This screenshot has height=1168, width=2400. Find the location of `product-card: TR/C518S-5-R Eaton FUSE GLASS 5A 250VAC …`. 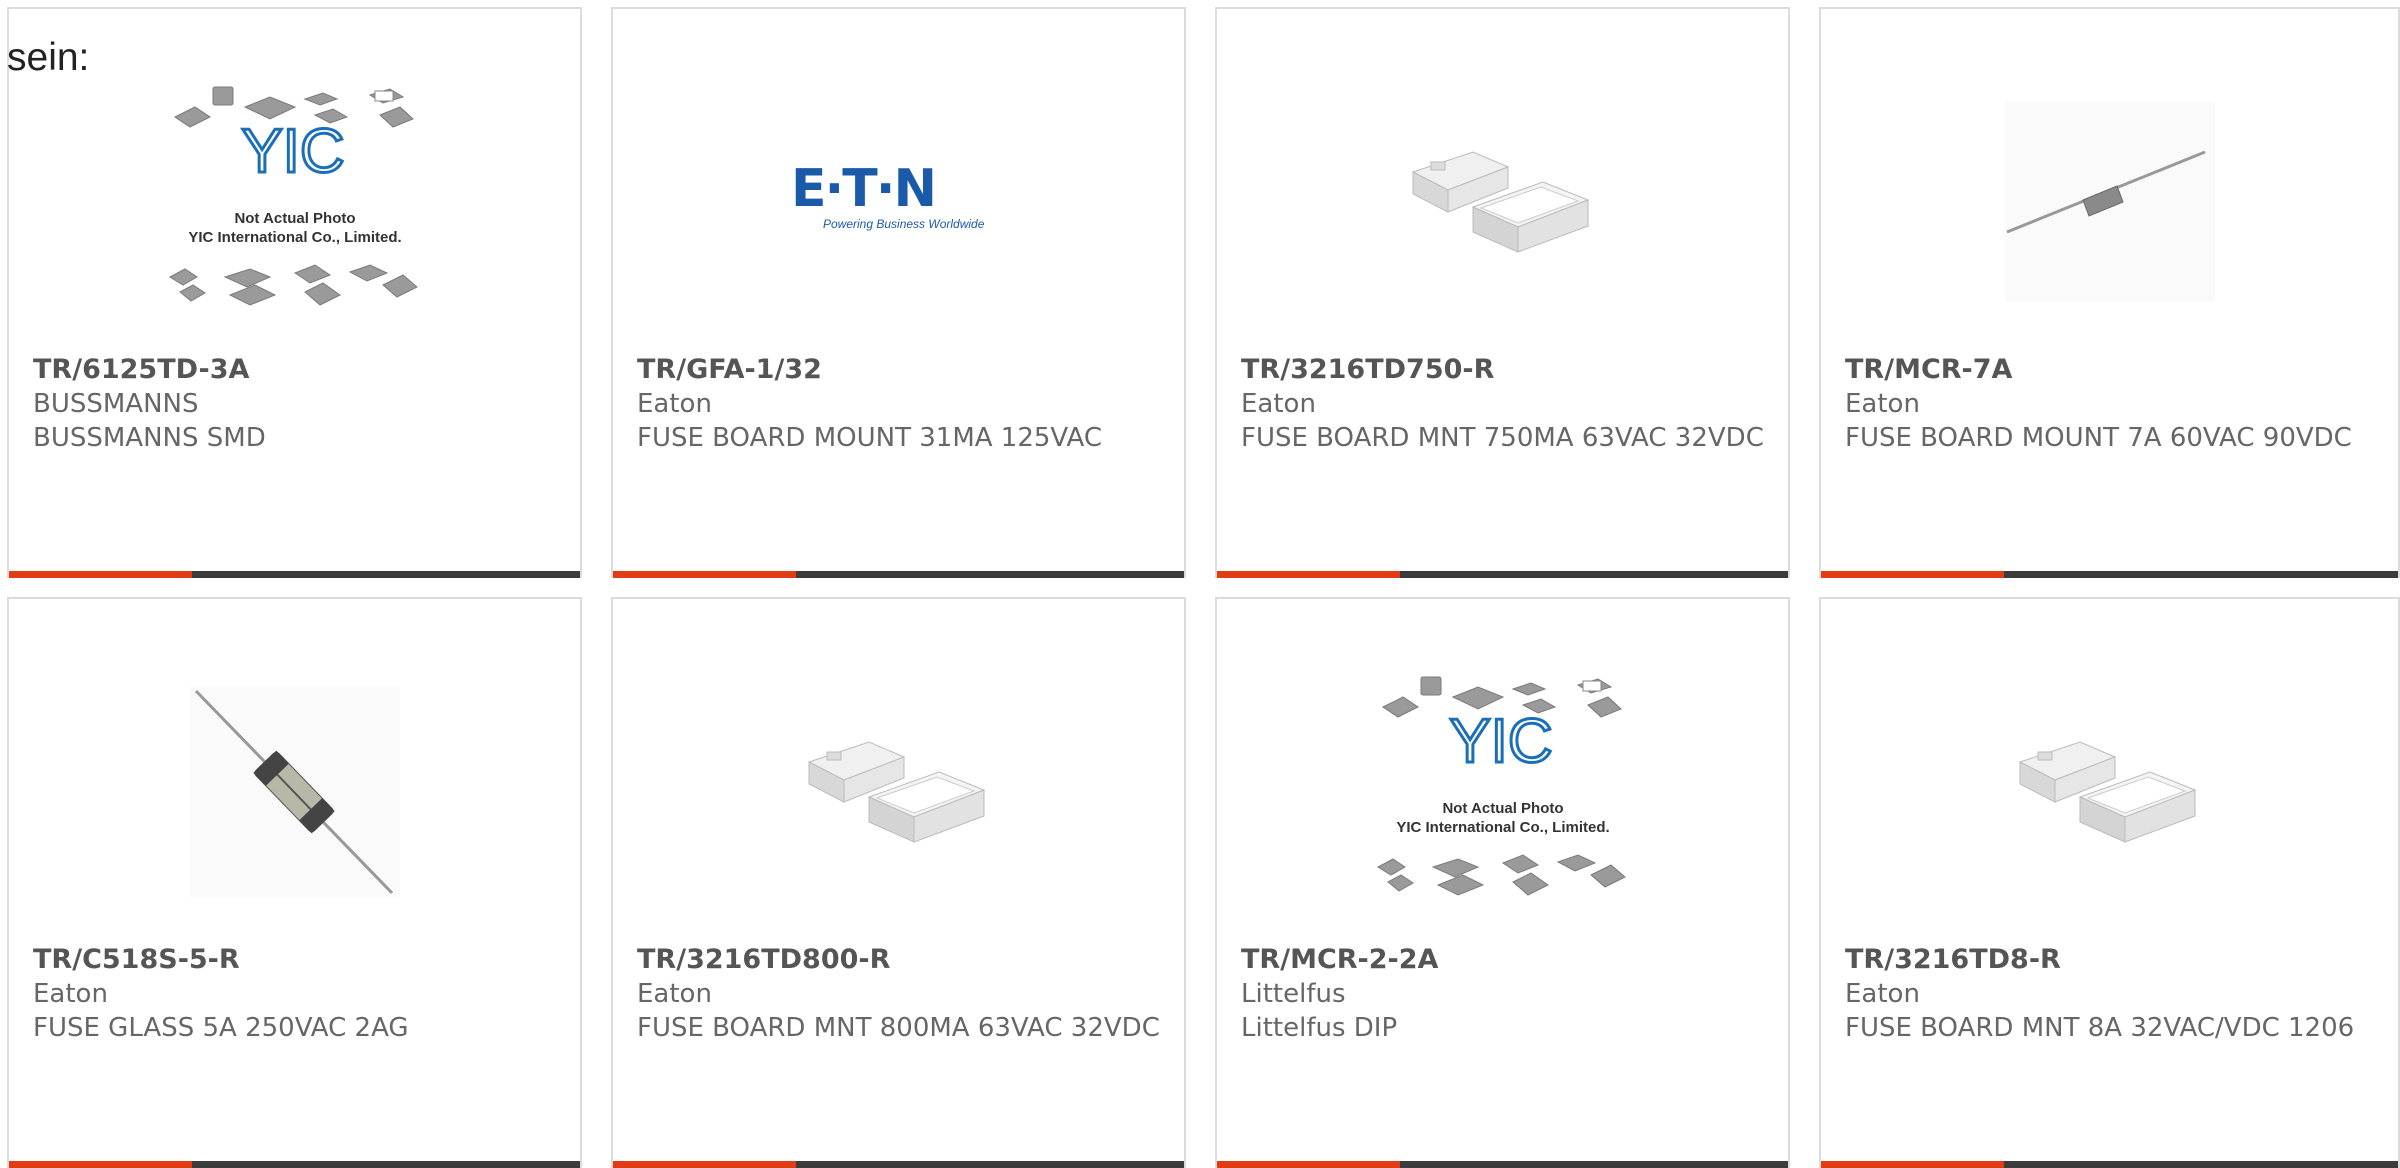

product-card: TR/C518S-5-R Eaton FUSE GLASS 5A 250VAC … is located at coordinates (294, 882).